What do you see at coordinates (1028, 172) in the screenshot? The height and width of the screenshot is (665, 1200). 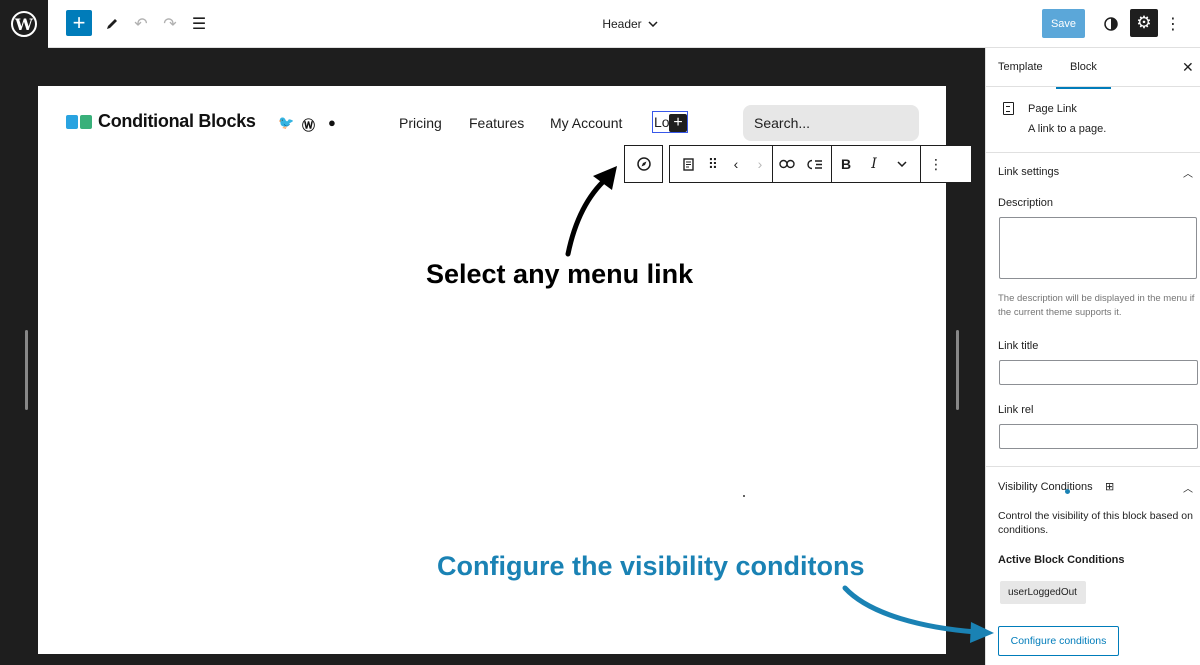 I see `link-settings-heading: Link settings` at bounding box center [1028, 172].